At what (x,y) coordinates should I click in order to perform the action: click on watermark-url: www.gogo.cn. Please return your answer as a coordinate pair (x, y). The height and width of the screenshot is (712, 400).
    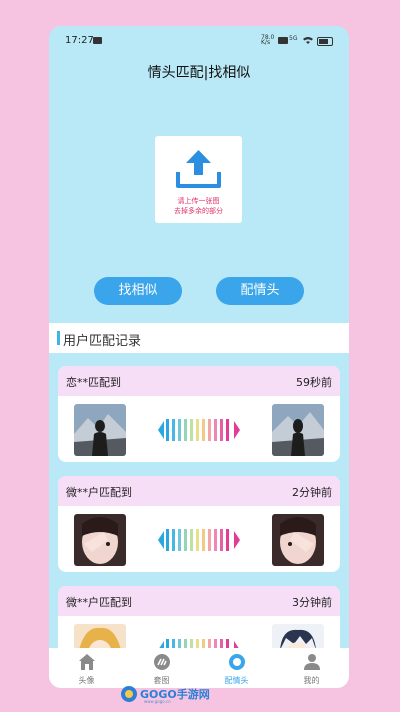
    Looking at the image, I should click on (157, 701).